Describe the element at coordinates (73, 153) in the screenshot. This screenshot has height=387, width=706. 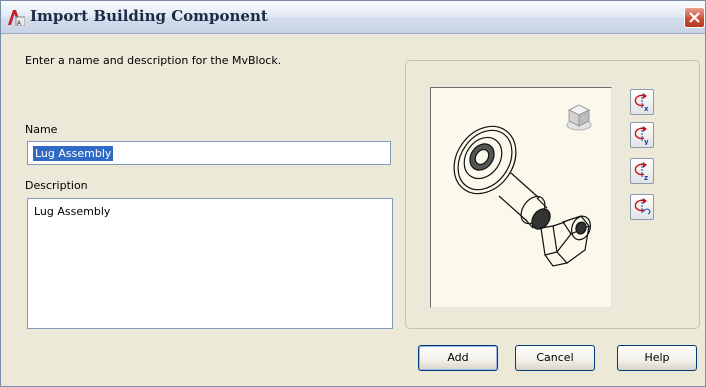
I see `name-field-value: Lug Assembly` at that location.